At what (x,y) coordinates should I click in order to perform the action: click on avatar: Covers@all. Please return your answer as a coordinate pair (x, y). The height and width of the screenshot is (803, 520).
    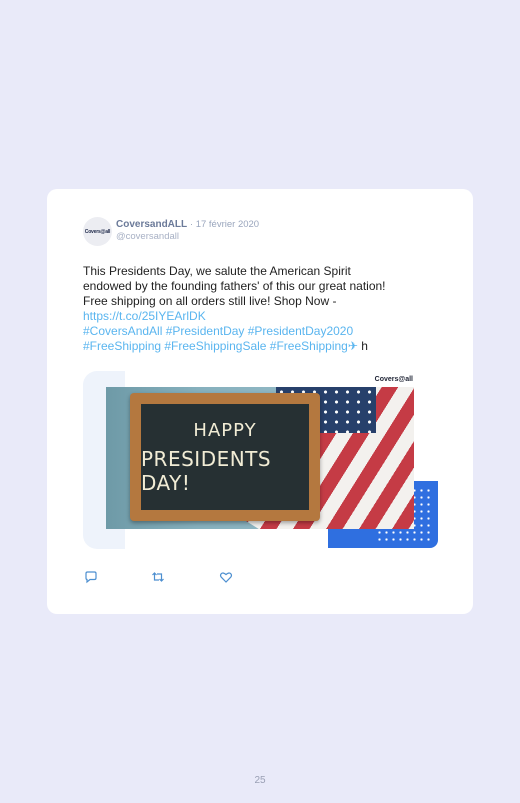
    Looking at the image, I should click on (97, 231).